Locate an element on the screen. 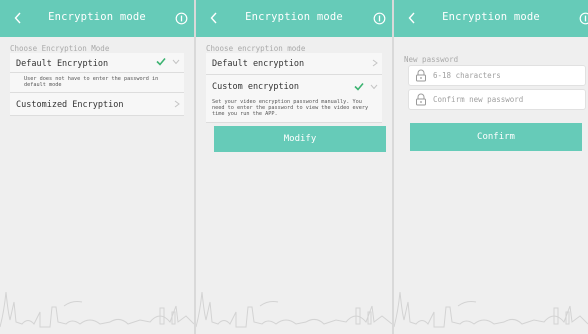  option-custom-encryption: Custom encryption is located at coordinates (294, 85).